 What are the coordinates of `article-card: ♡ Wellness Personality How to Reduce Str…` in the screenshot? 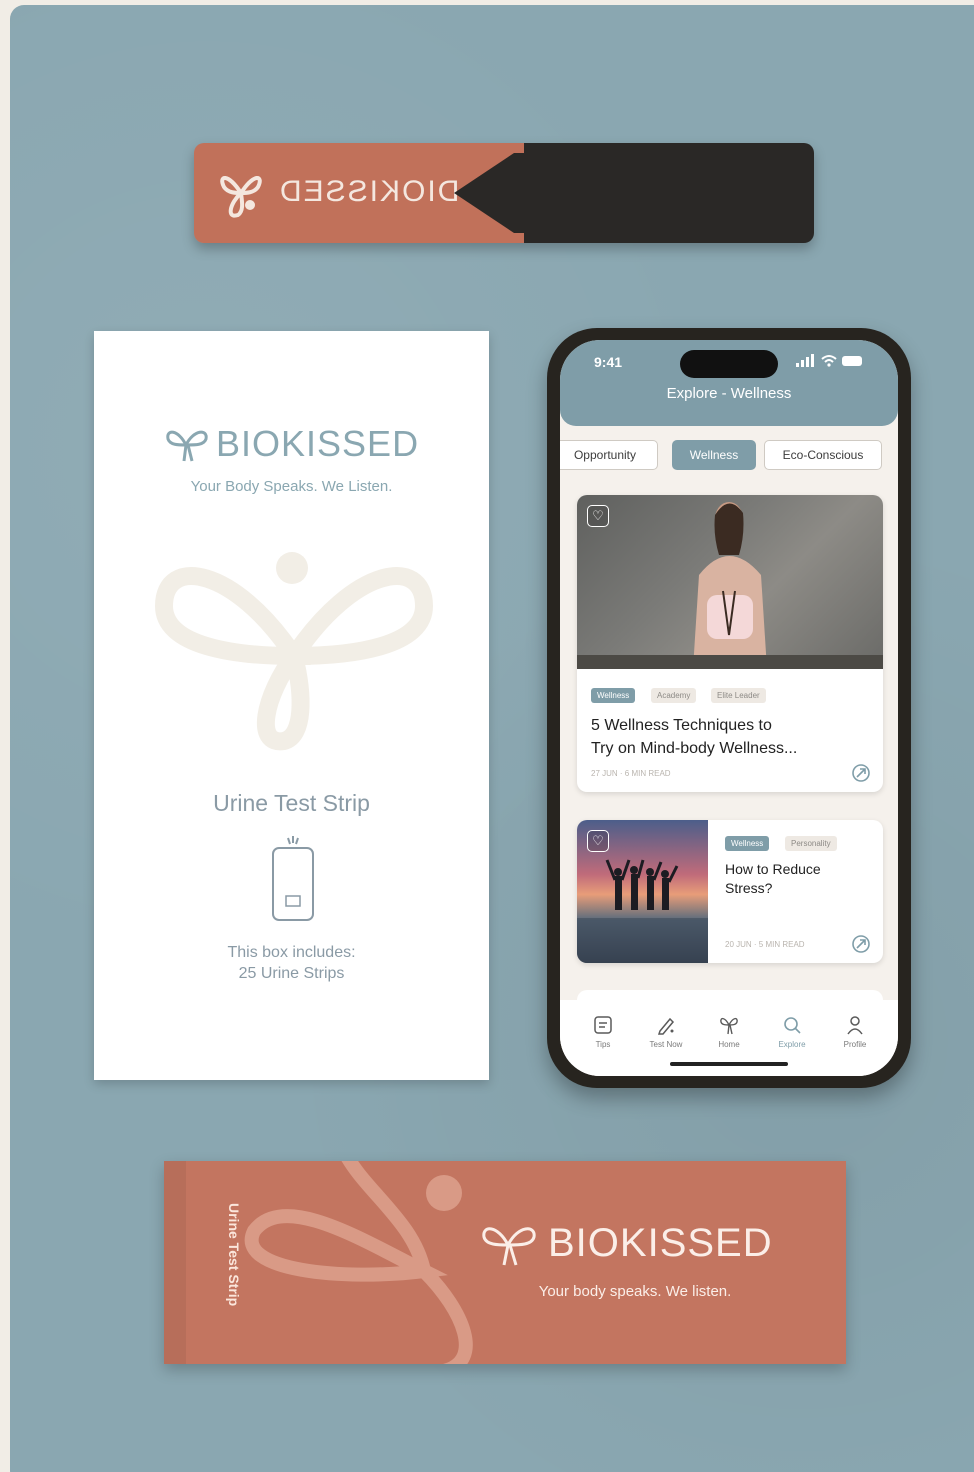 It's located at (730, 891).